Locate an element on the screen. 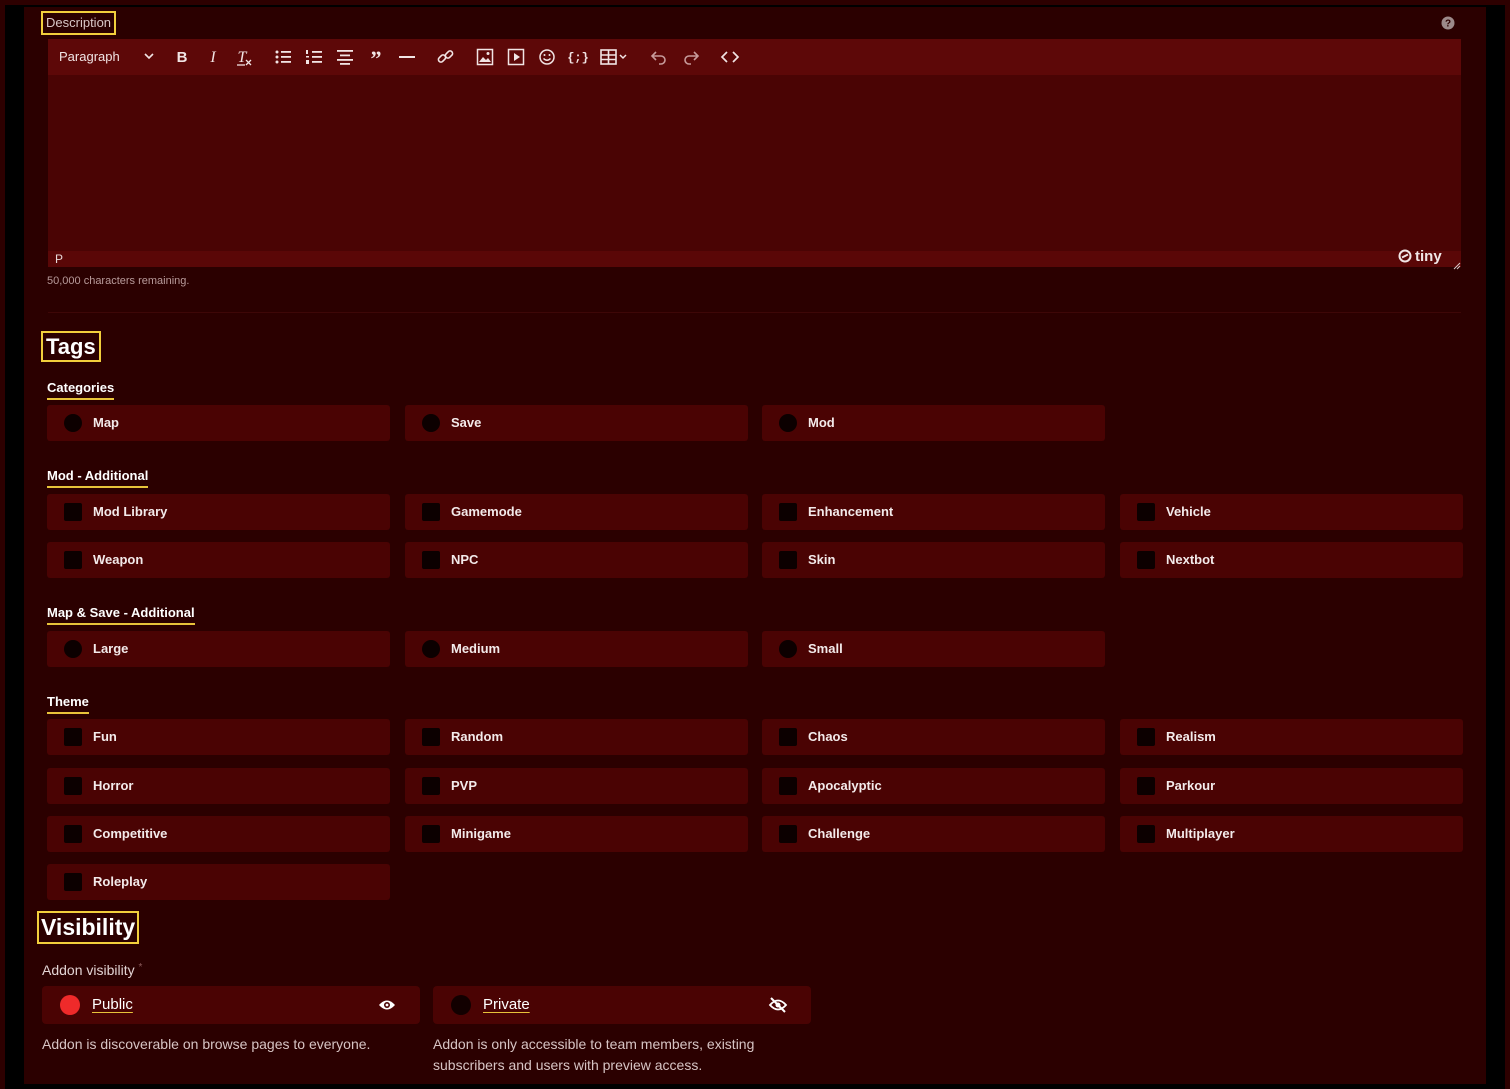 The height and width of the screenshot is (1089, 1510). required-mark: * is located at coordinates (140, 967).